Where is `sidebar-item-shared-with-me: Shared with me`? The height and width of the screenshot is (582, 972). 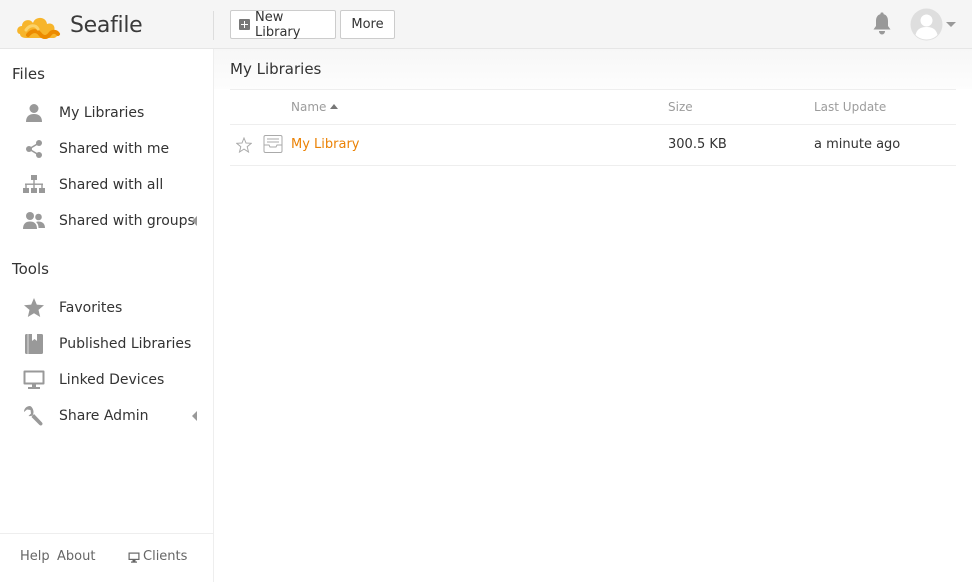
sidebar-item-shared-with-me: Shared with me is located at coordinates (106, 149).